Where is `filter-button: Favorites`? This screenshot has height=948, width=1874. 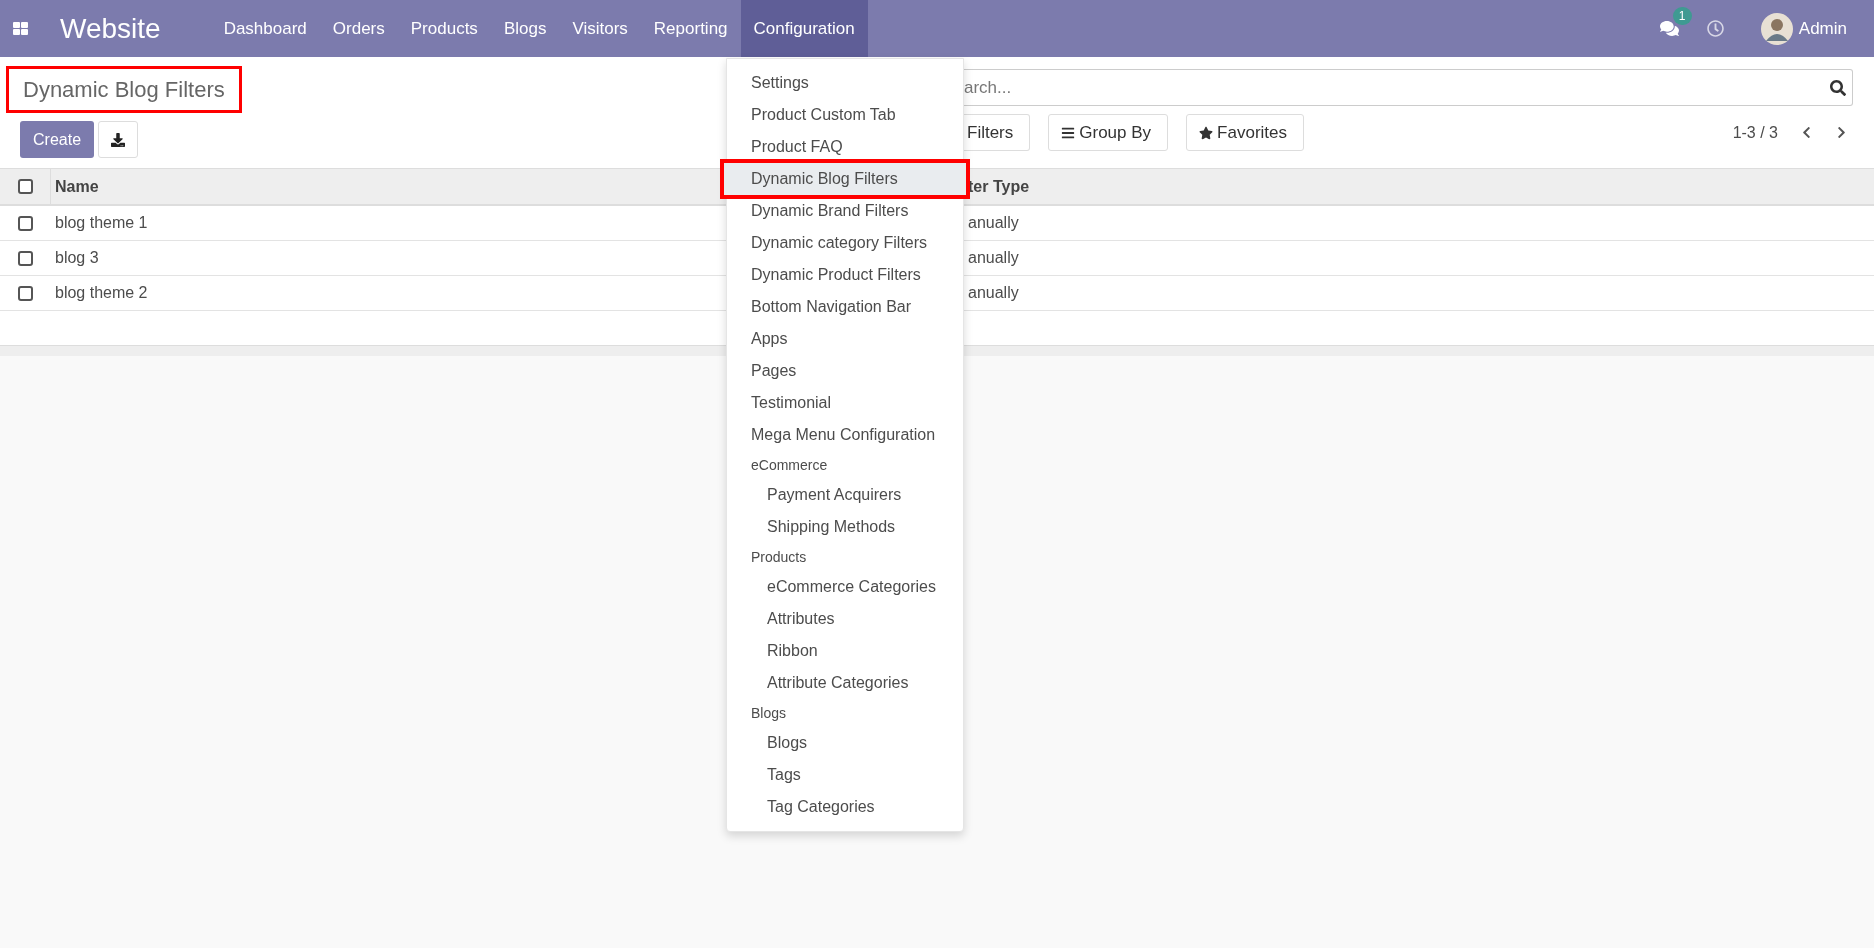 filter-button: Favorites is located at coordinates (1245, 132).